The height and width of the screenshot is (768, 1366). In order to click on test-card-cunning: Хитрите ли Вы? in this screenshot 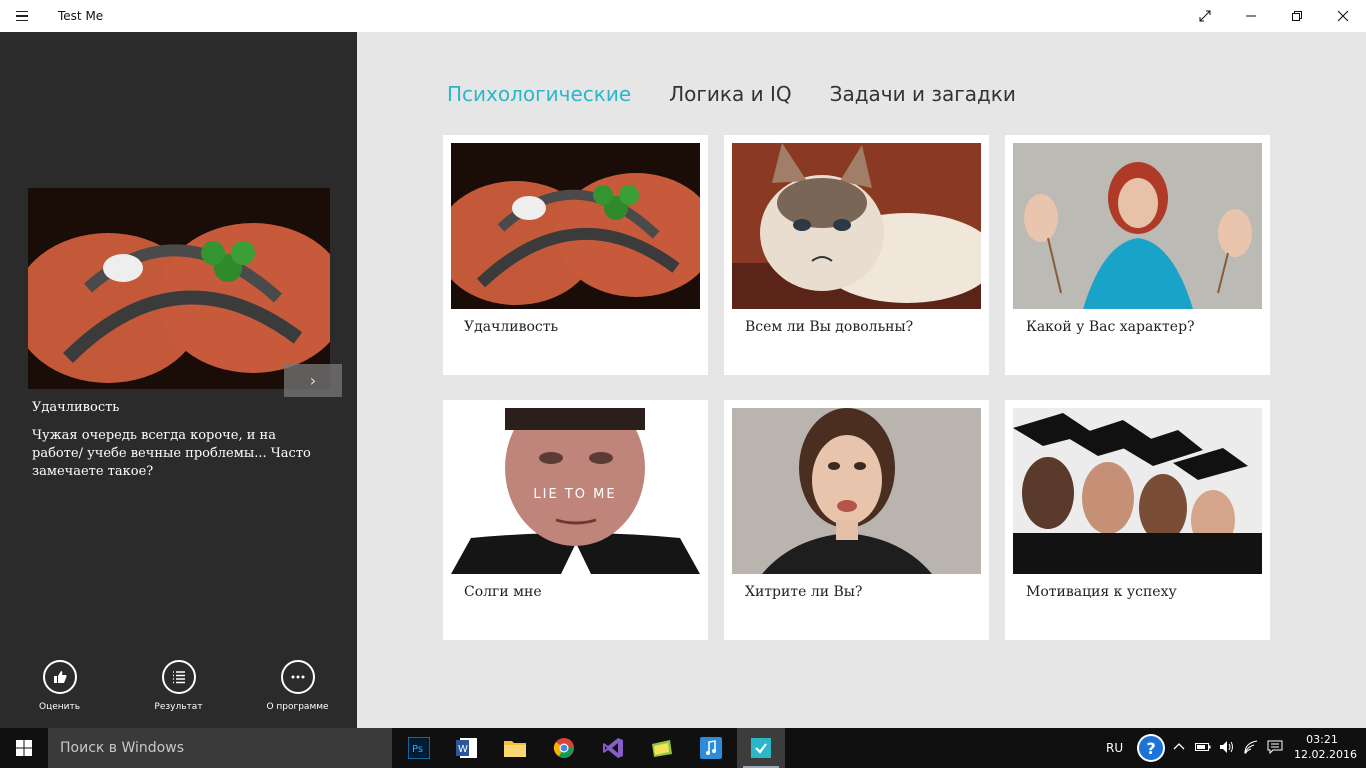, I will do `click(856, 520)`.